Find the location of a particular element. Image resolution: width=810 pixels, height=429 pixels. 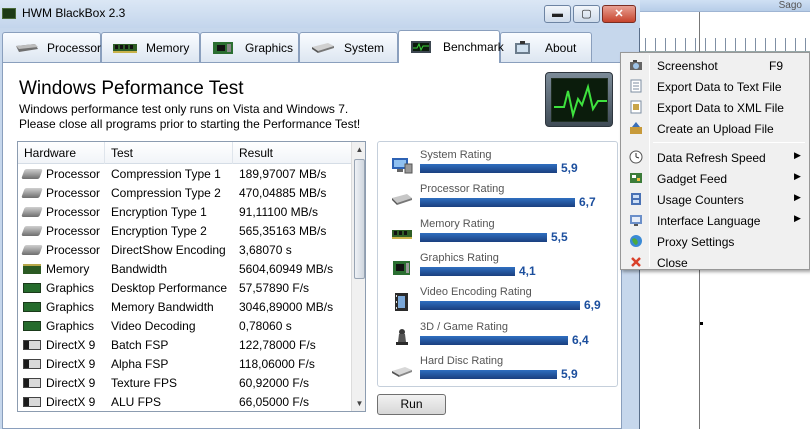

table-row: Processor Encryption Type 2 565,35163 MB/s is located at coordinates (184, 231).